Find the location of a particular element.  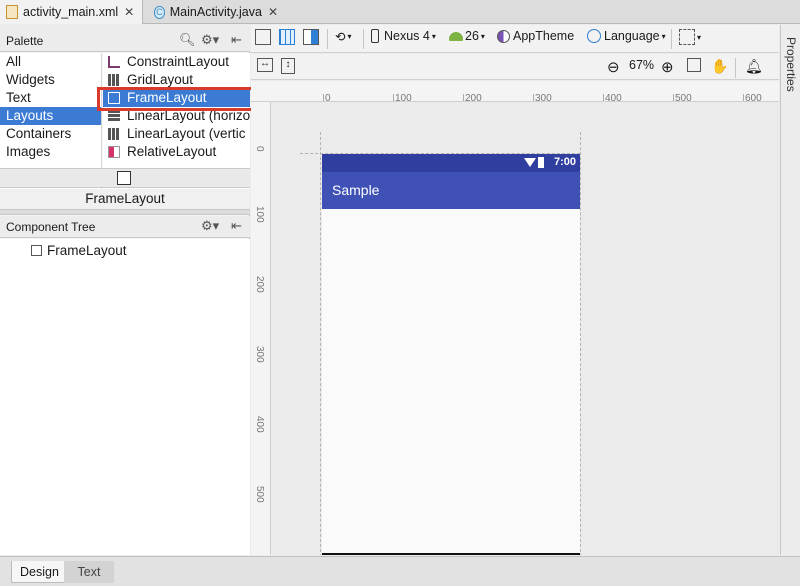

category-text: Text is located at coordinates (50, 98).